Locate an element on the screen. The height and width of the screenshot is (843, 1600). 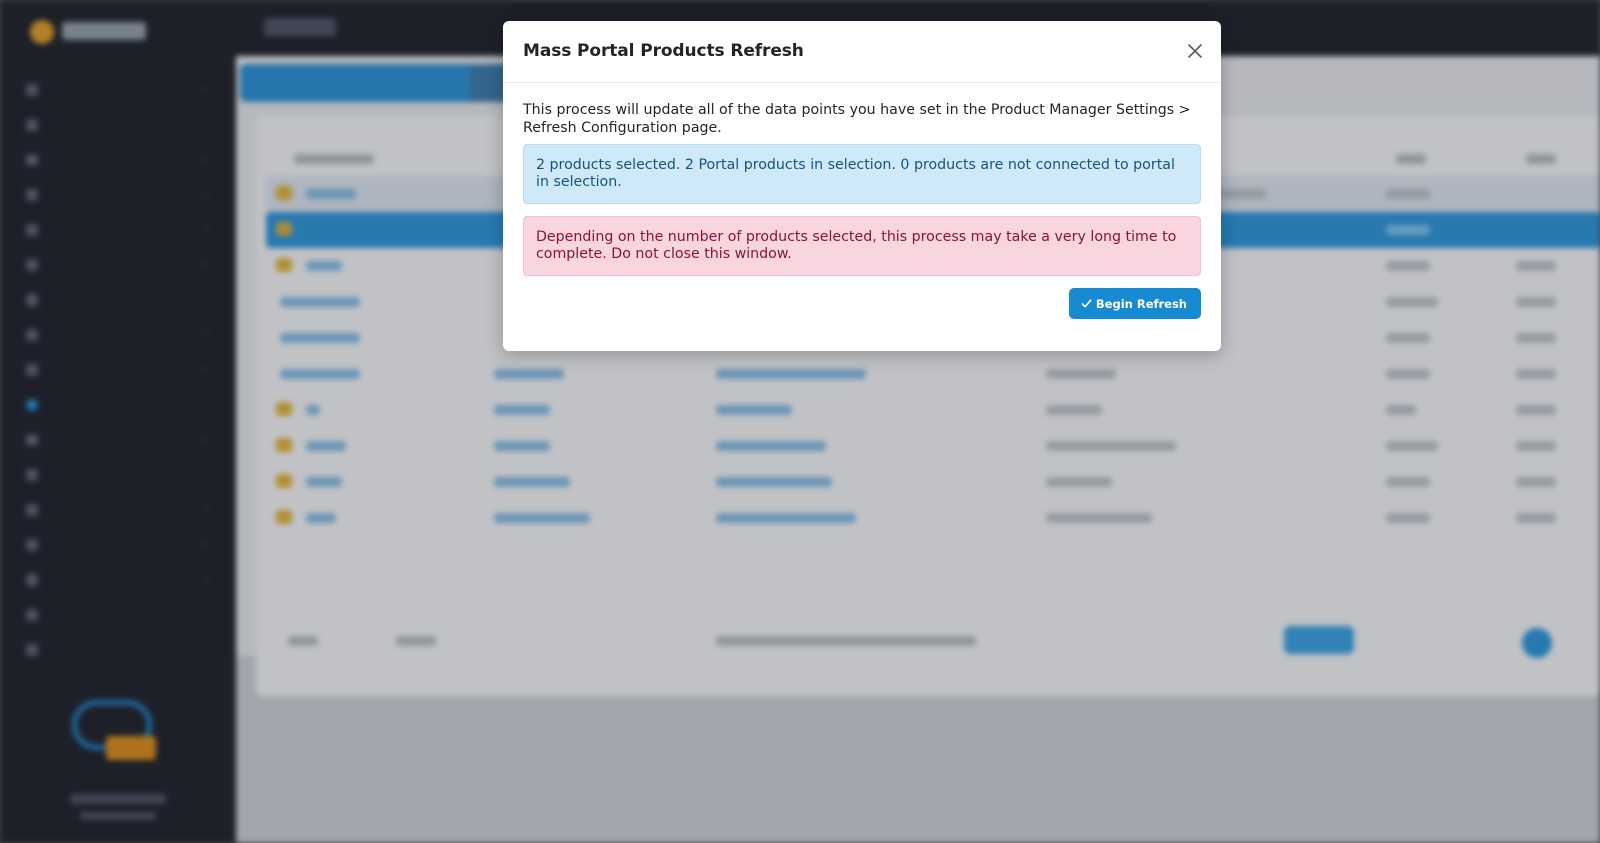
begin-refresh-button: Begin Refresh is located at coordinates (1134, 303).